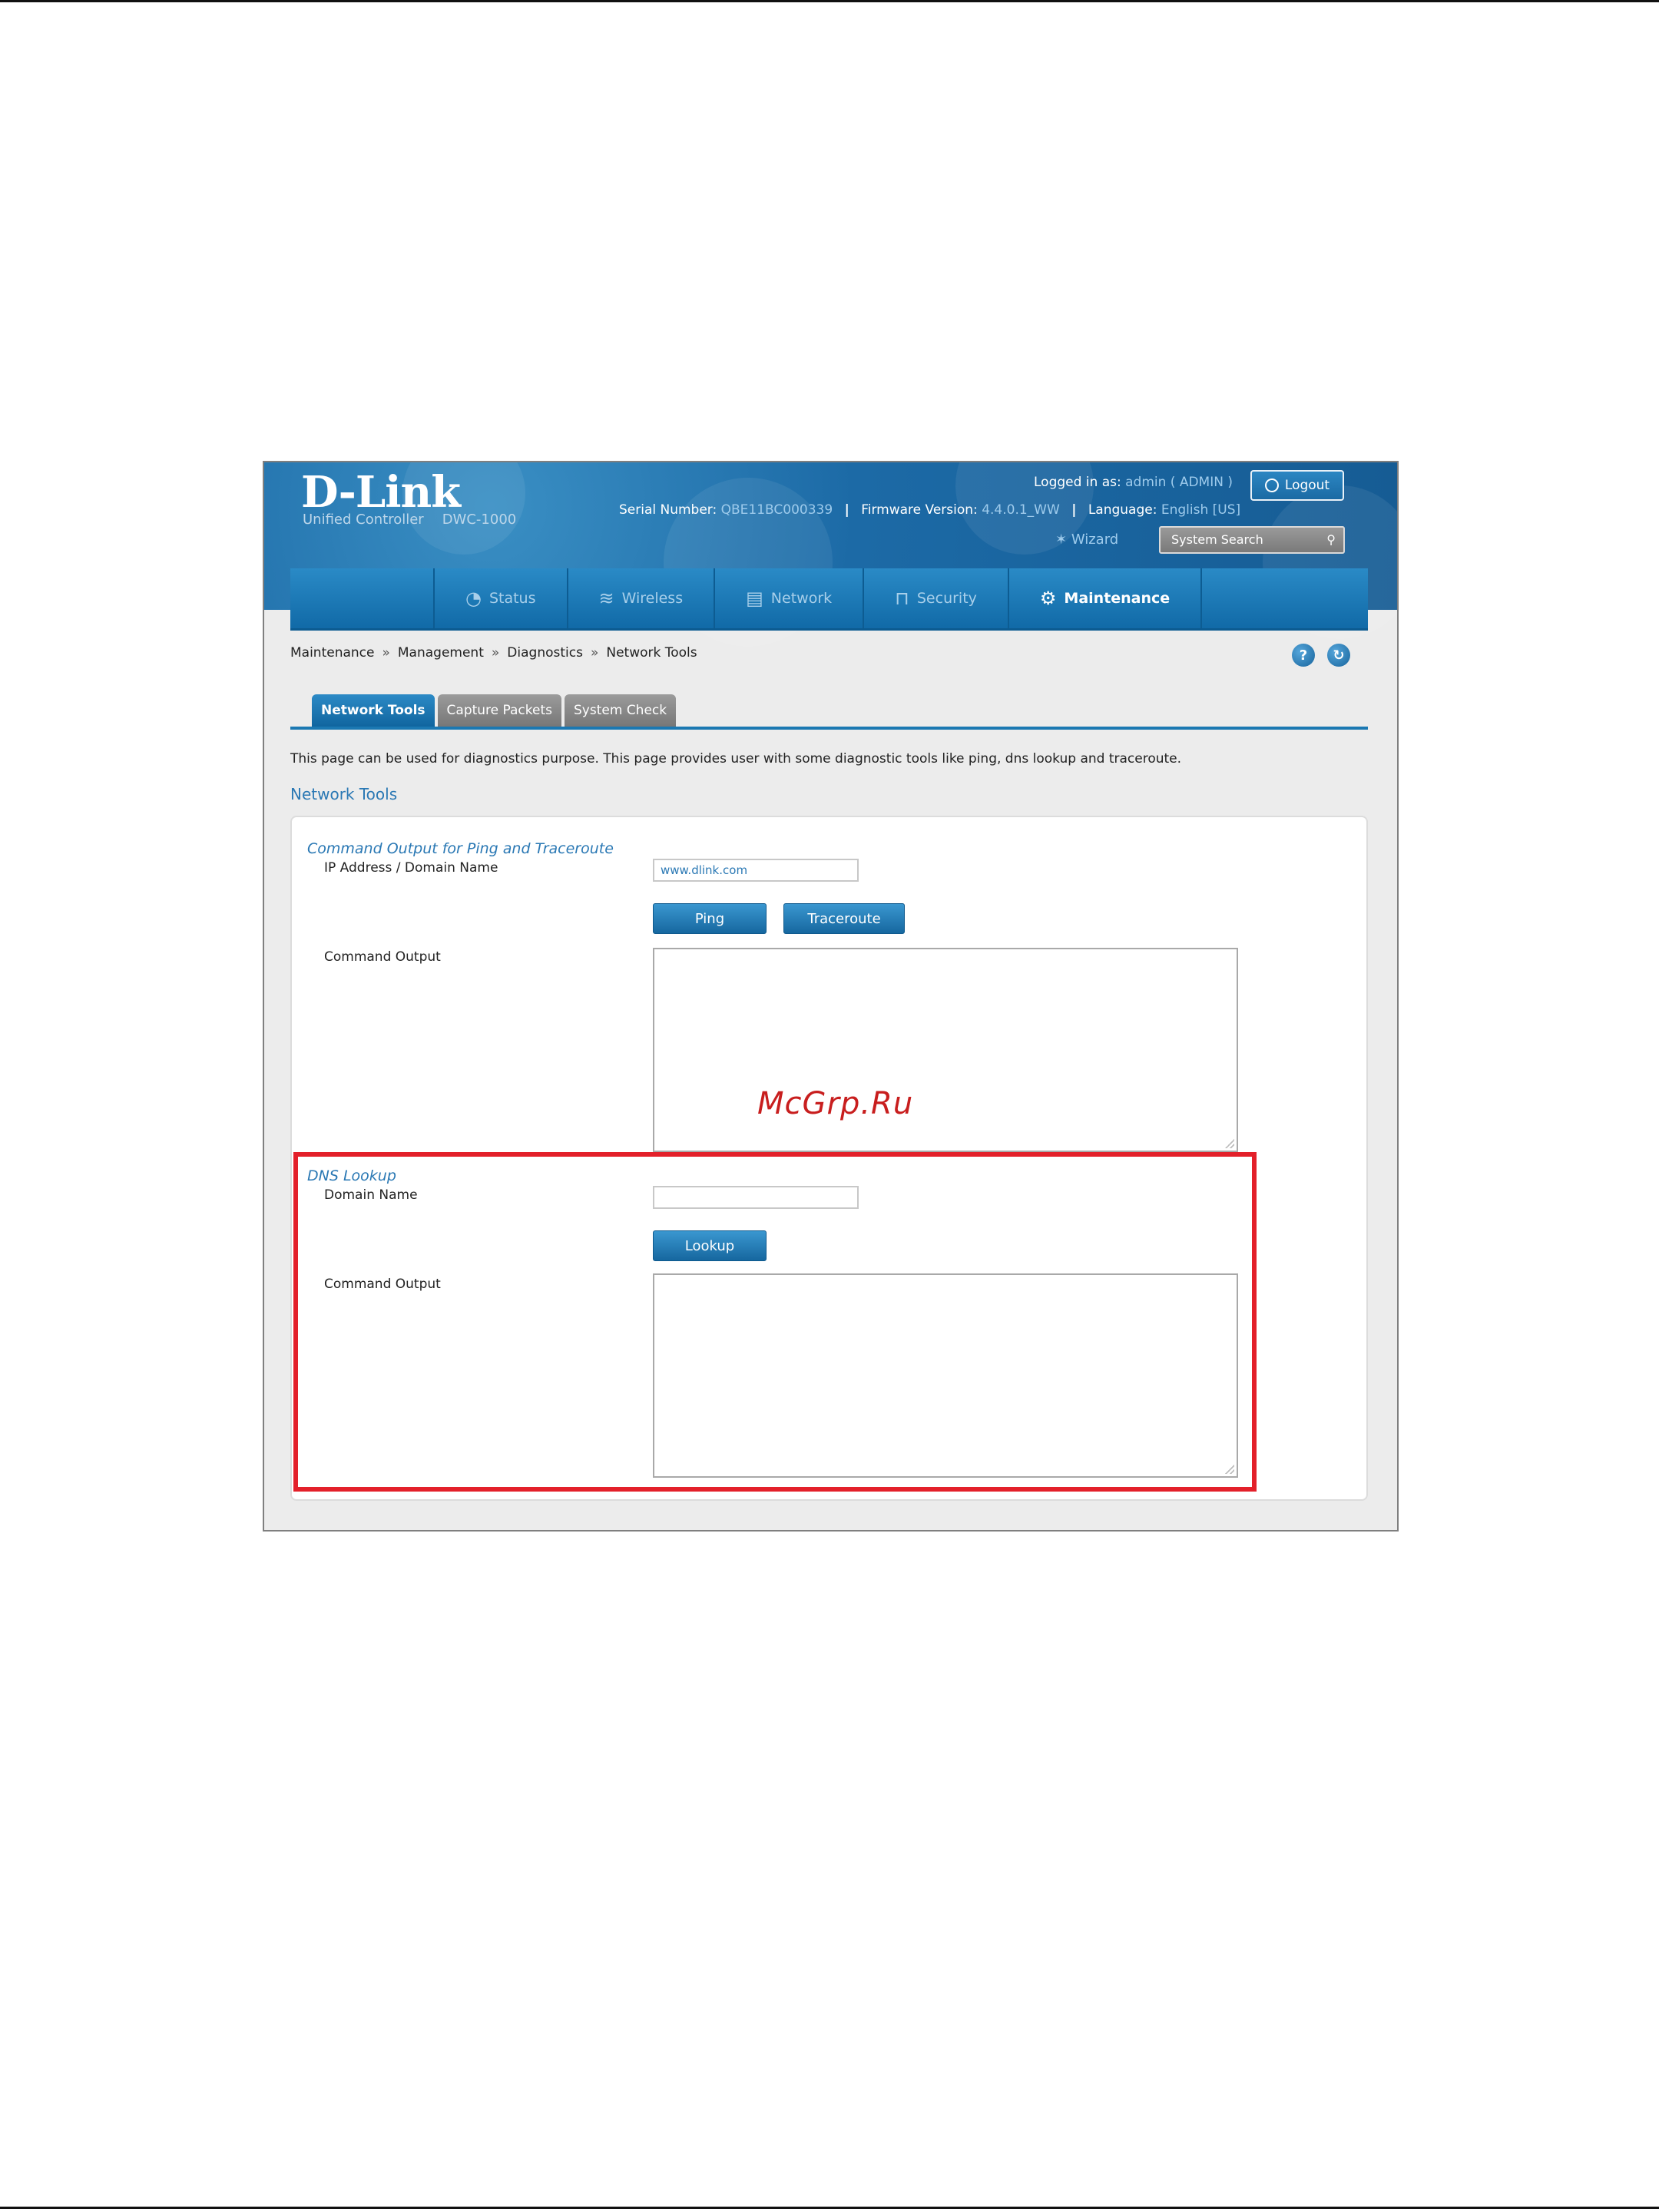 Image resolution: width=1659 pixels, height=2212 pixels. I want to click on serial-label: Serial Number:, so click(668, 510).